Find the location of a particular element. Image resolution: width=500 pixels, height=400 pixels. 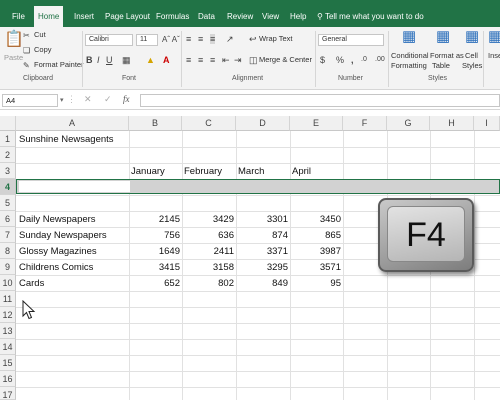

copy-button: Copy is located at coordinates (43, 49).